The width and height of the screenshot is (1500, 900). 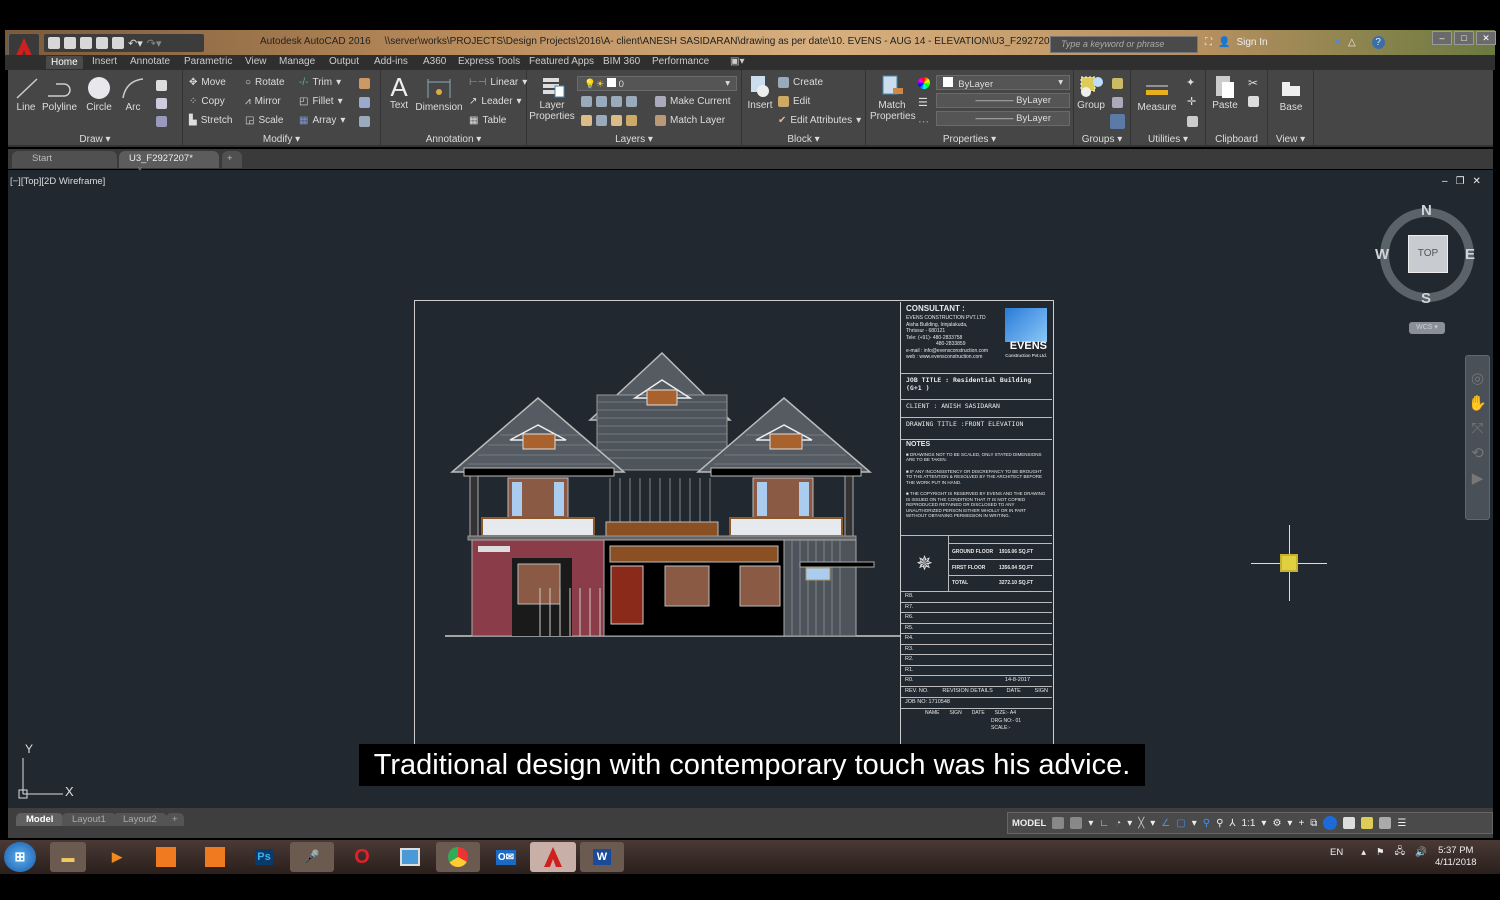 What do you see at coordinates (1190, 82) in the screenshot?
I see `quick-select-icon: ✦` at bounding box center [1190, 82].